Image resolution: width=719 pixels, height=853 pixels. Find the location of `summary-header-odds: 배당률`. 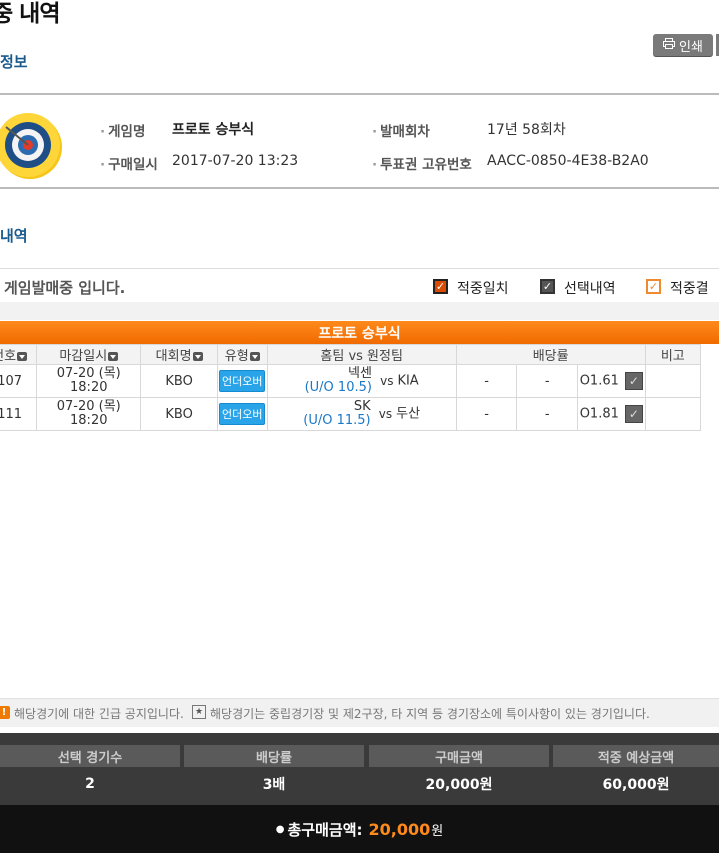

summary-header-odds: 배당률 is located at coordinates (274, 756).